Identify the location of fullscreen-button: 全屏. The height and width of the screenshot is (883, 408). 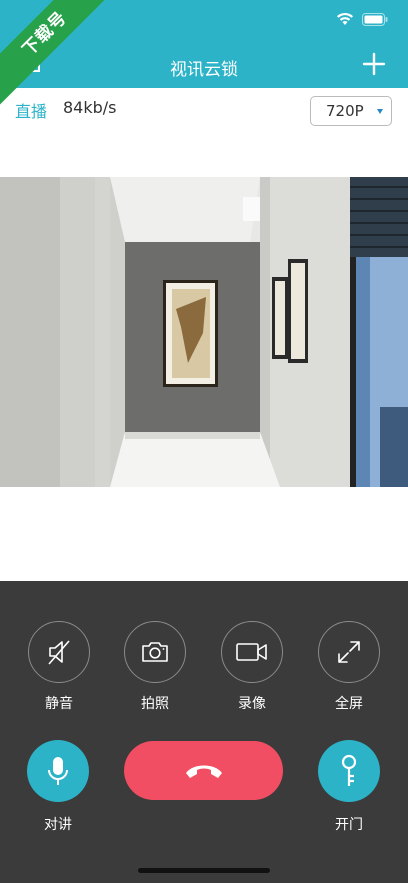
(349, 667).